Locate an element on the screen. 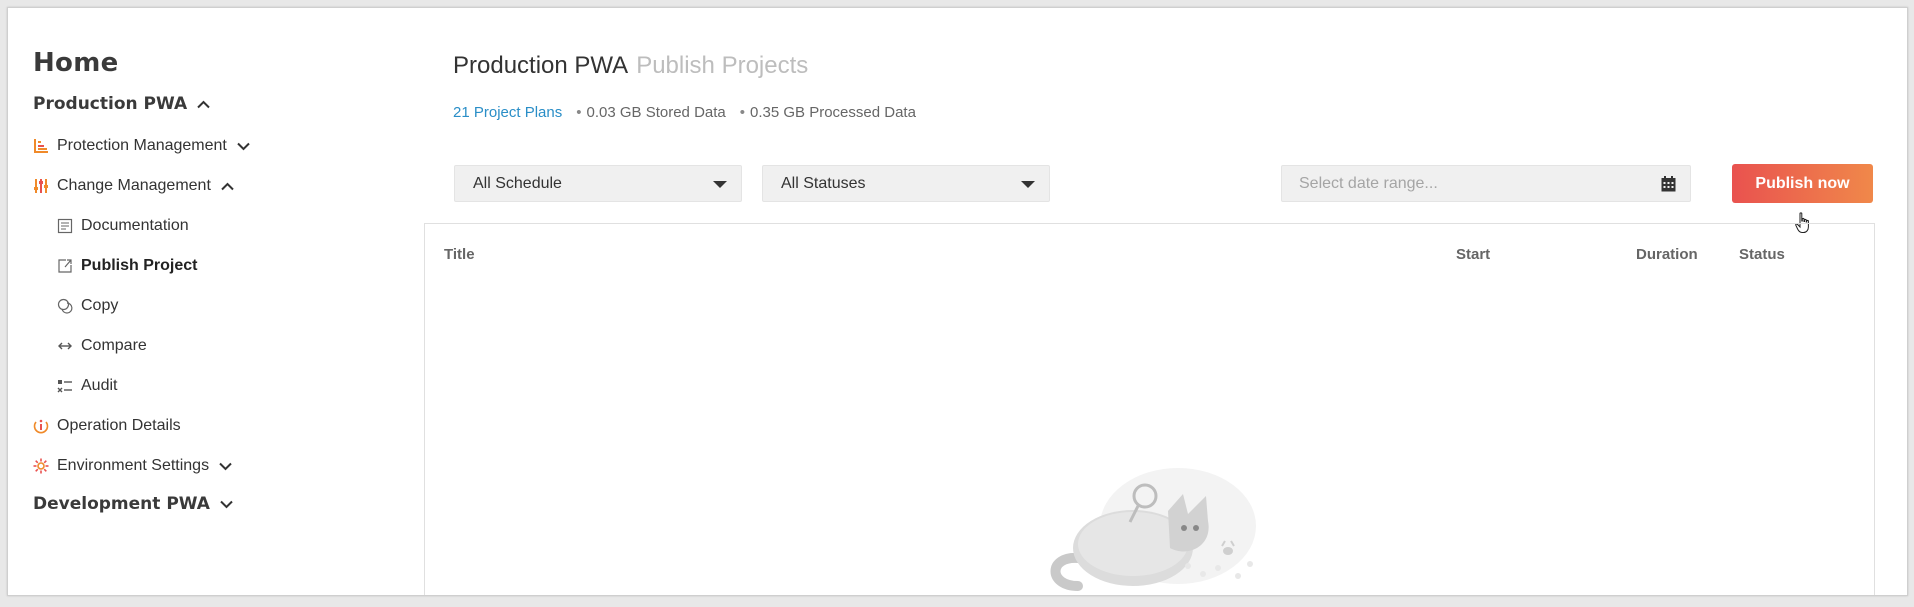  documentation-label: Documentation is located at coordinates (135, 225).